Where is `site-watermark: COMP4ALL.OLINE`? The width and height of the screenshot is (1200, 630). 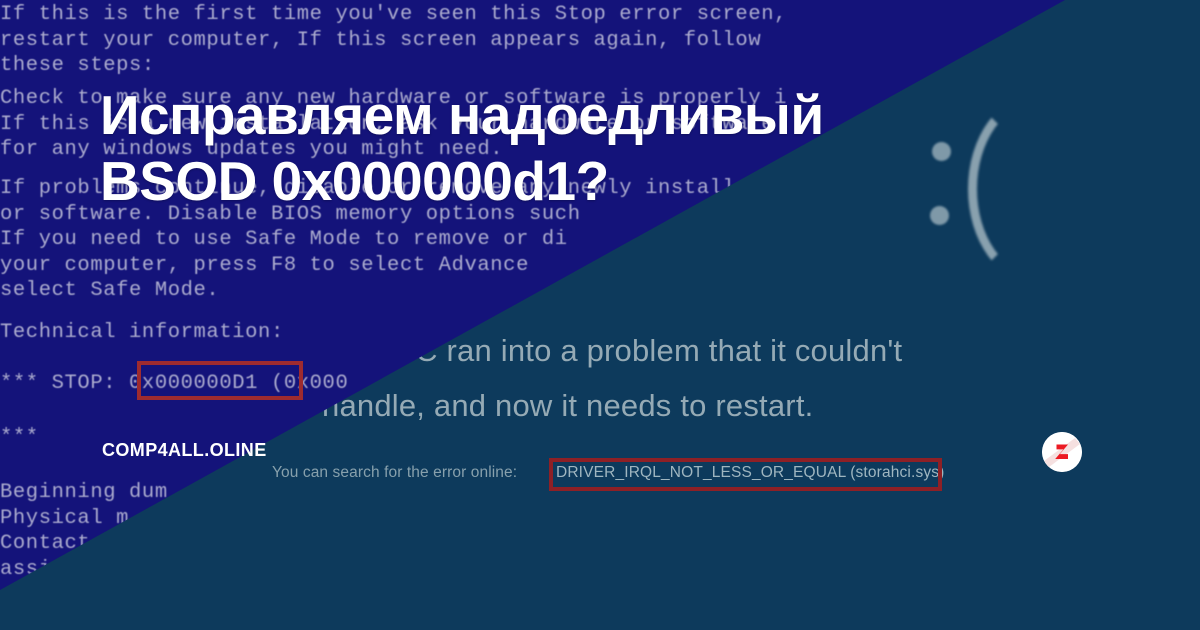 site-watermark: COMP4ALL.OLINE is located at coordinates (184, 450).